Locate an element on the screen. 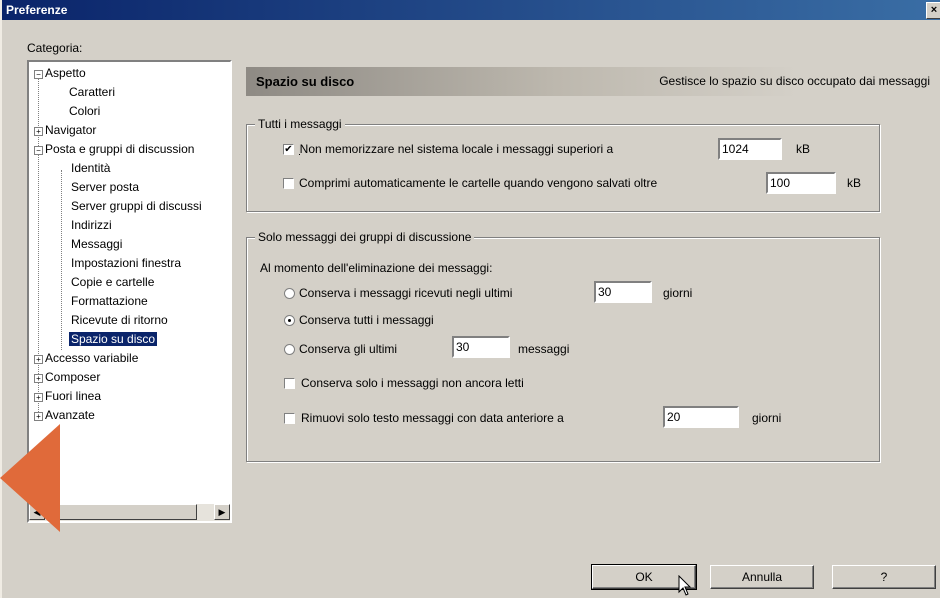 Image resolution: width=940 pixels, height=598 pixels. panel-title: Spazio su disco is located at coordinates (305, 81).